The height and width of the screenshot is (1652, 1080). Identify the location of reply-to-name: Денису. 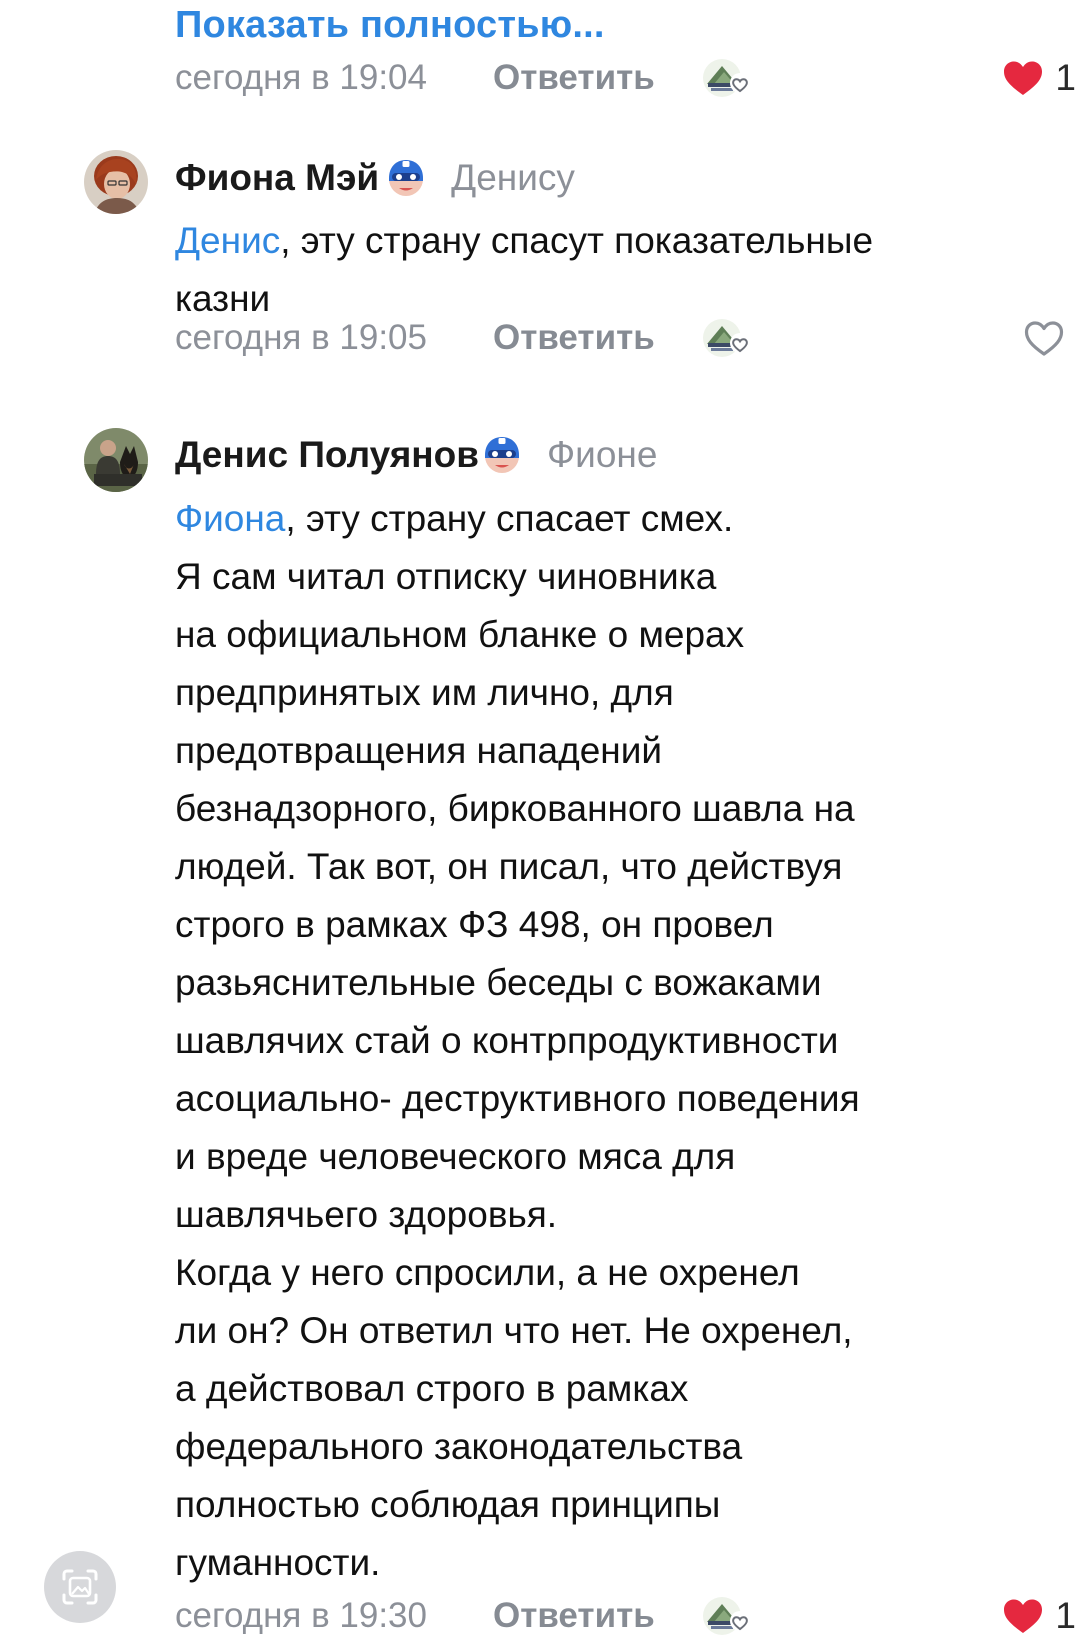
(513, 178).